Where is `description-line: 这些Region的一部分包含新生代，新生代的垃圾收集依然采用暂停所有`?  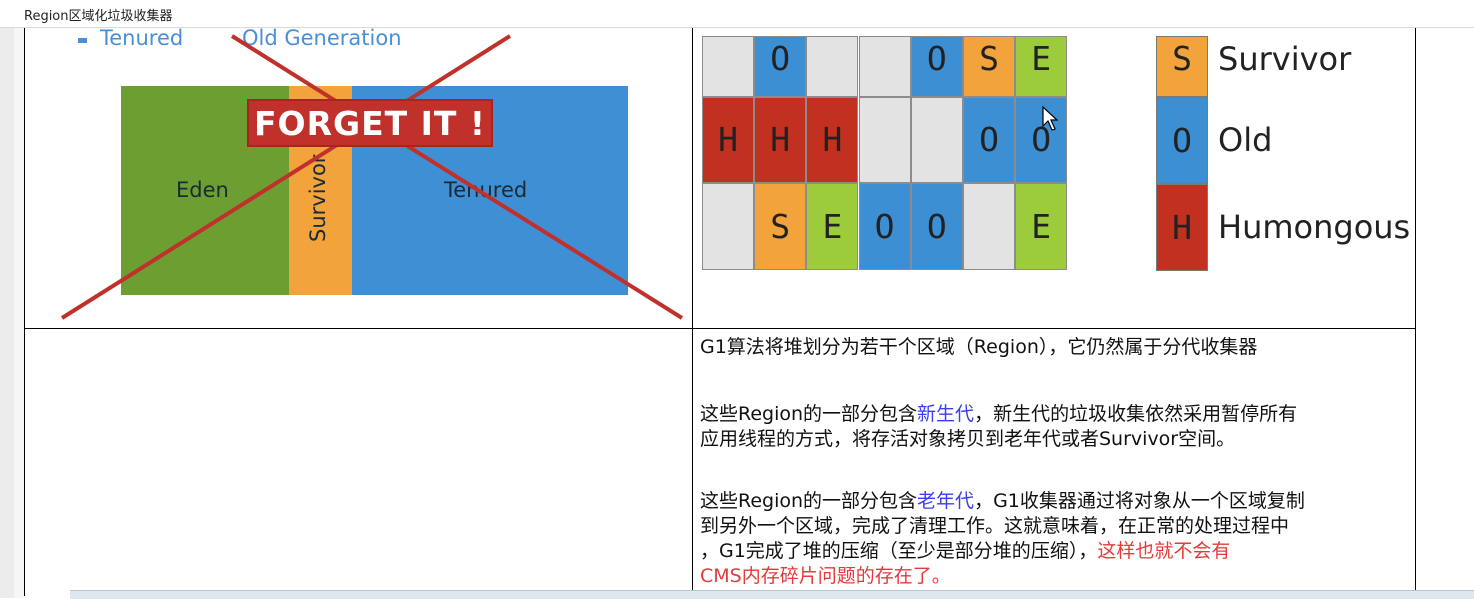 description-line: 这些Region的一部分包含新生代，新生代的垃圾收集依然采用暂停所有 is located at coordinates (1055, 414).